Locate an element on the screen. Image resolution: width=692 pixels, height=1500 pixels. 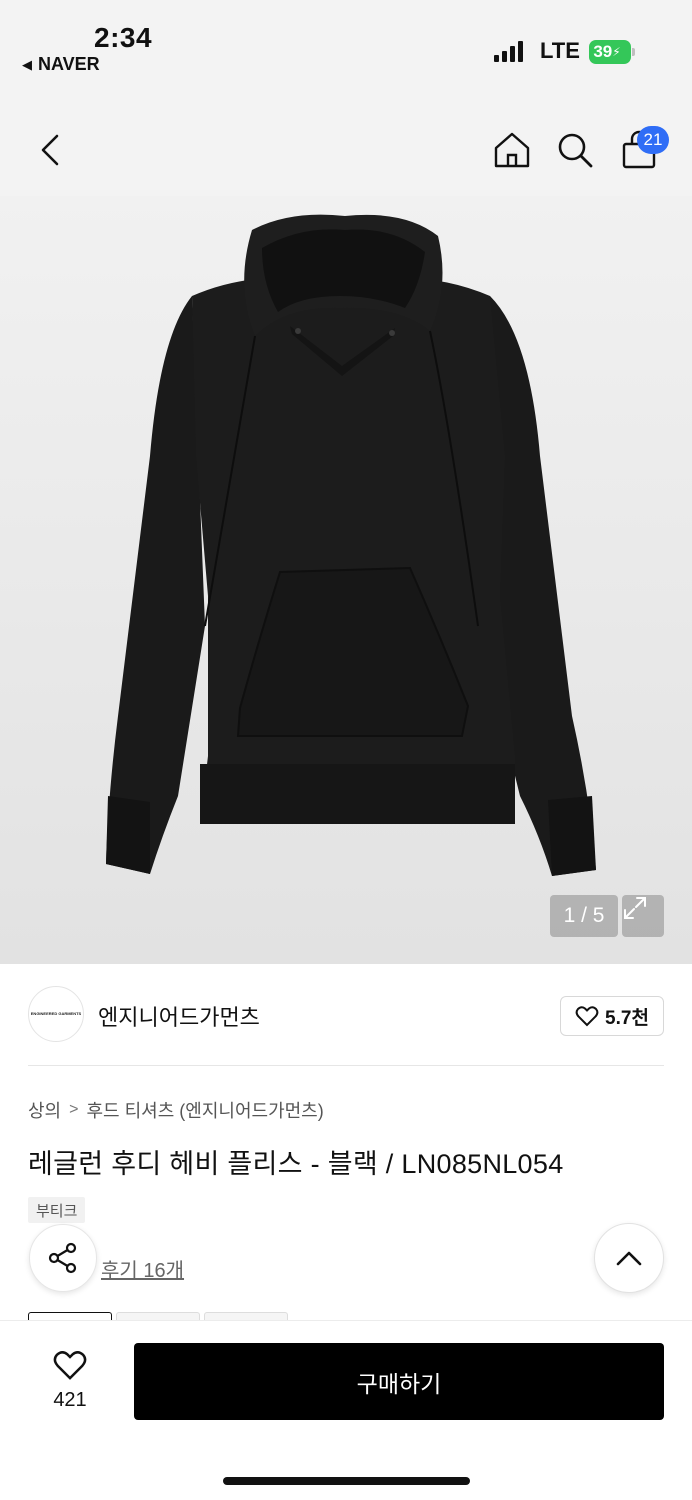
gallery-pager: 1 / 5 is located at coordinates (584, 916).